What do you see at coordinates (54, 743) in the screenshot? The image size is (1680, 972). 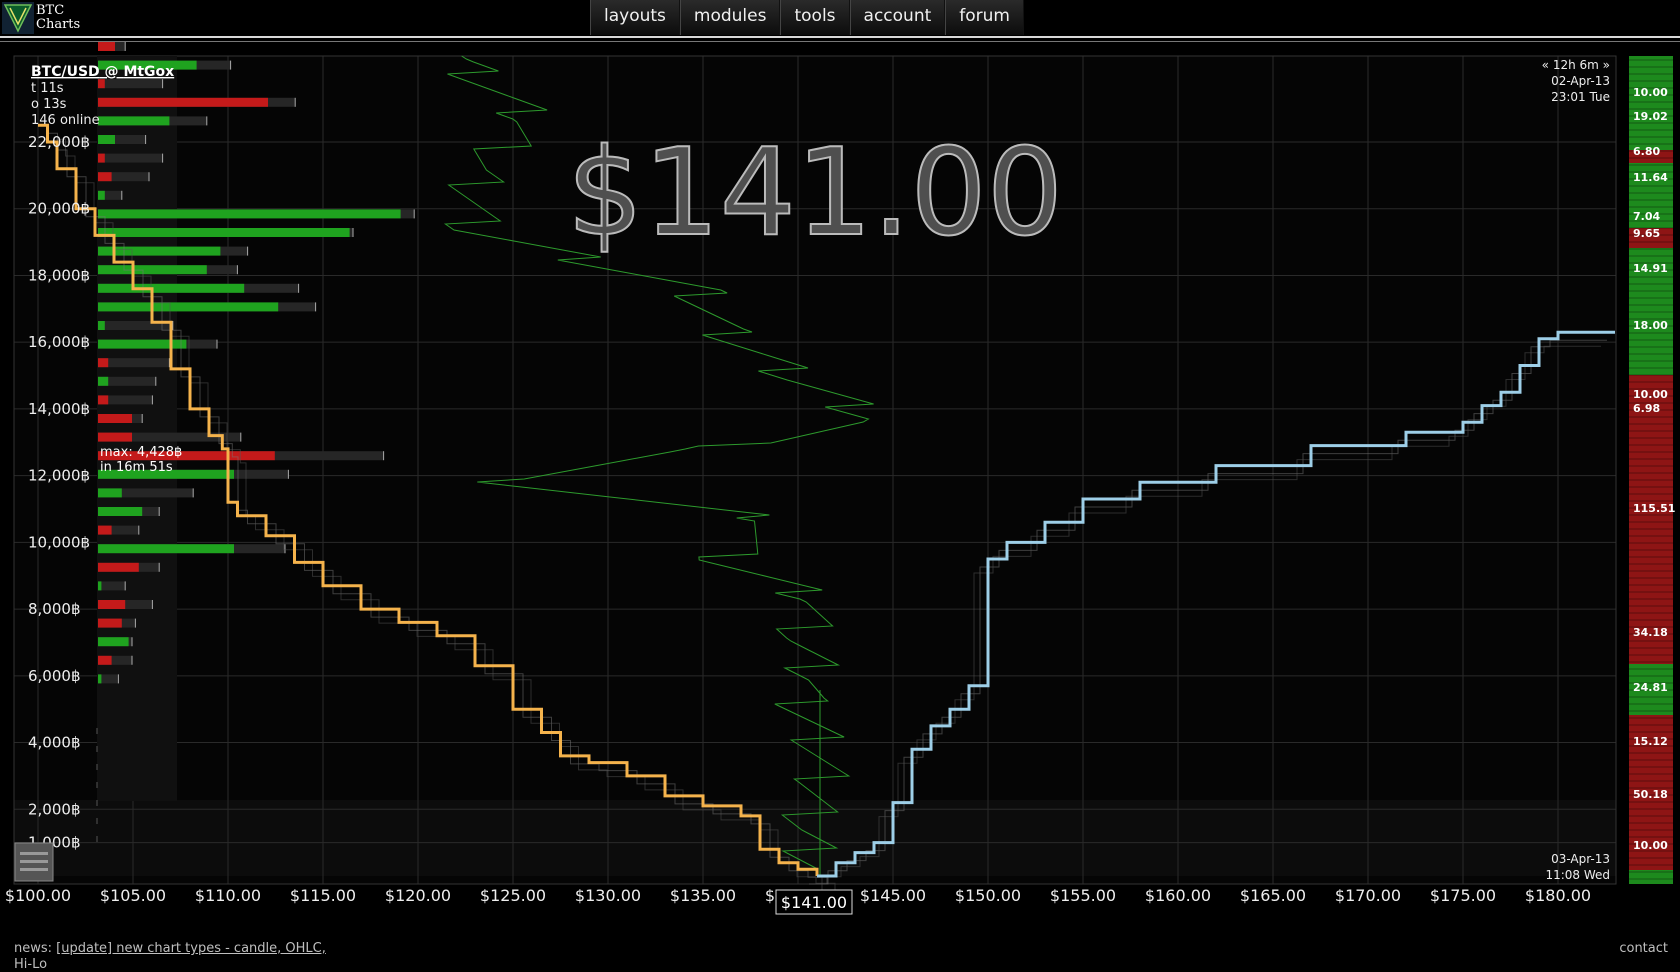 I see `y-tick-label: 4,000฿` at bounding box center [54, 743].